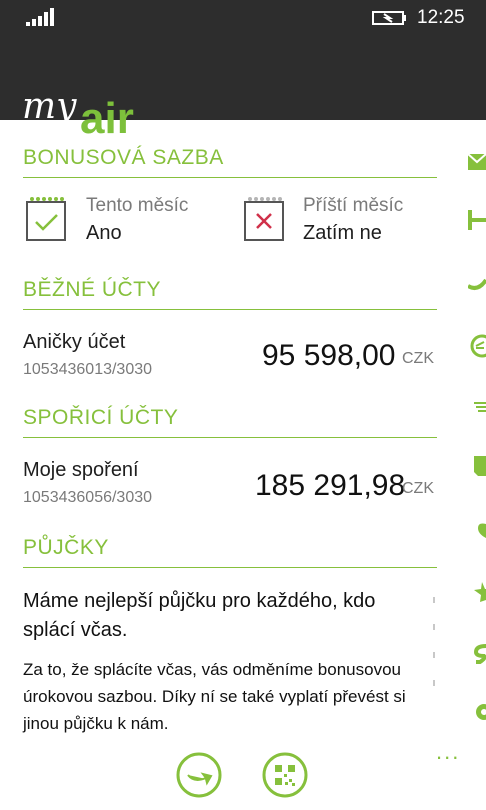  Describe the element at coordinates (104, 233) in the screenshot. I see `this-month-value: Ano` at that location.